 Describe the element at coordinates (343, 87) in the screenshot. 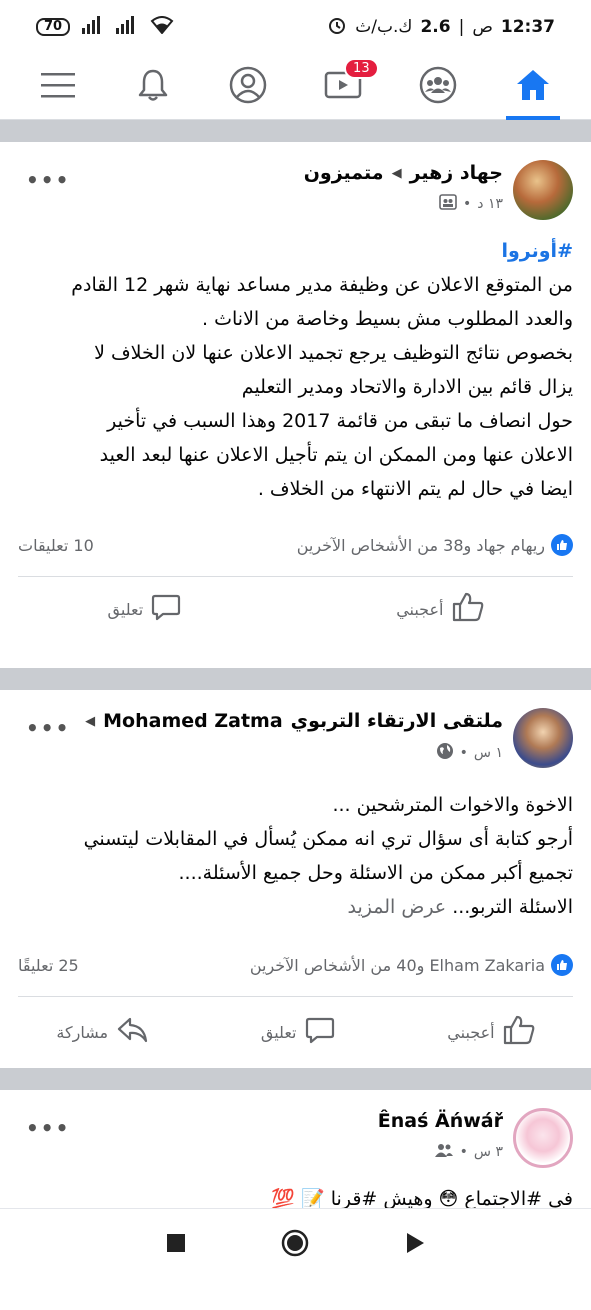

I see `nav-watch: 13` at that location.